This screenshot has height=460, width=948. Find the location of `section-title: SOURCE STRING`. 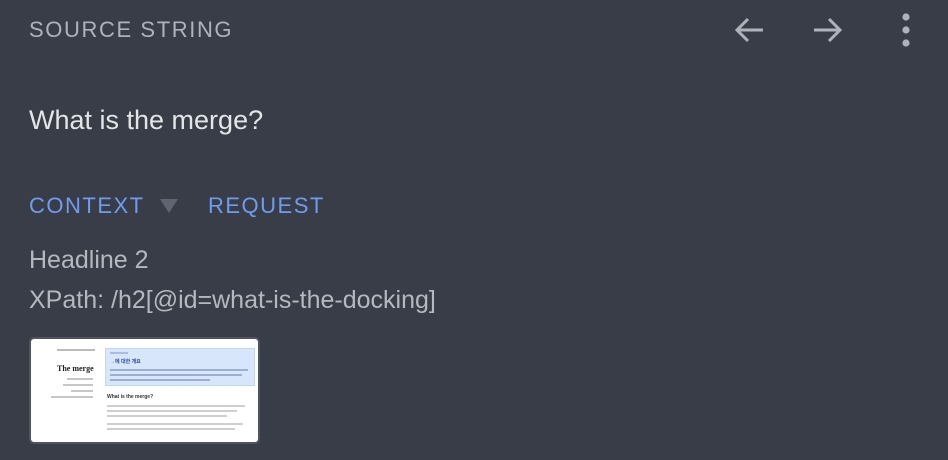

section-title: SOURCE STRING is located at coordinates (131, 29).